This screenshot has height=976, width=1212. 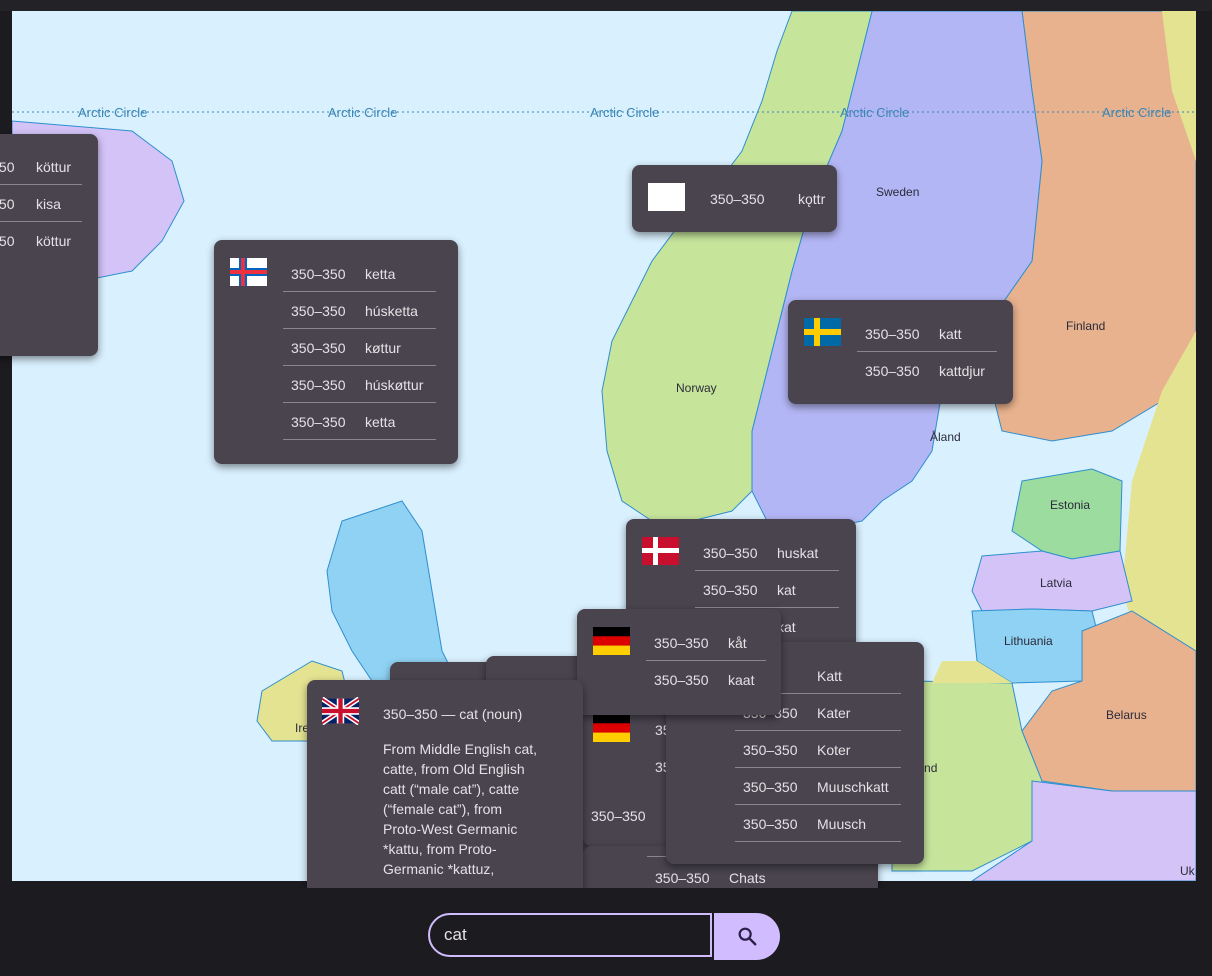 What do you see at coordinates (929, 370) in the screenshot?
I see `word-row: 350–350 kattdjur` at bounding box center [929, 370].